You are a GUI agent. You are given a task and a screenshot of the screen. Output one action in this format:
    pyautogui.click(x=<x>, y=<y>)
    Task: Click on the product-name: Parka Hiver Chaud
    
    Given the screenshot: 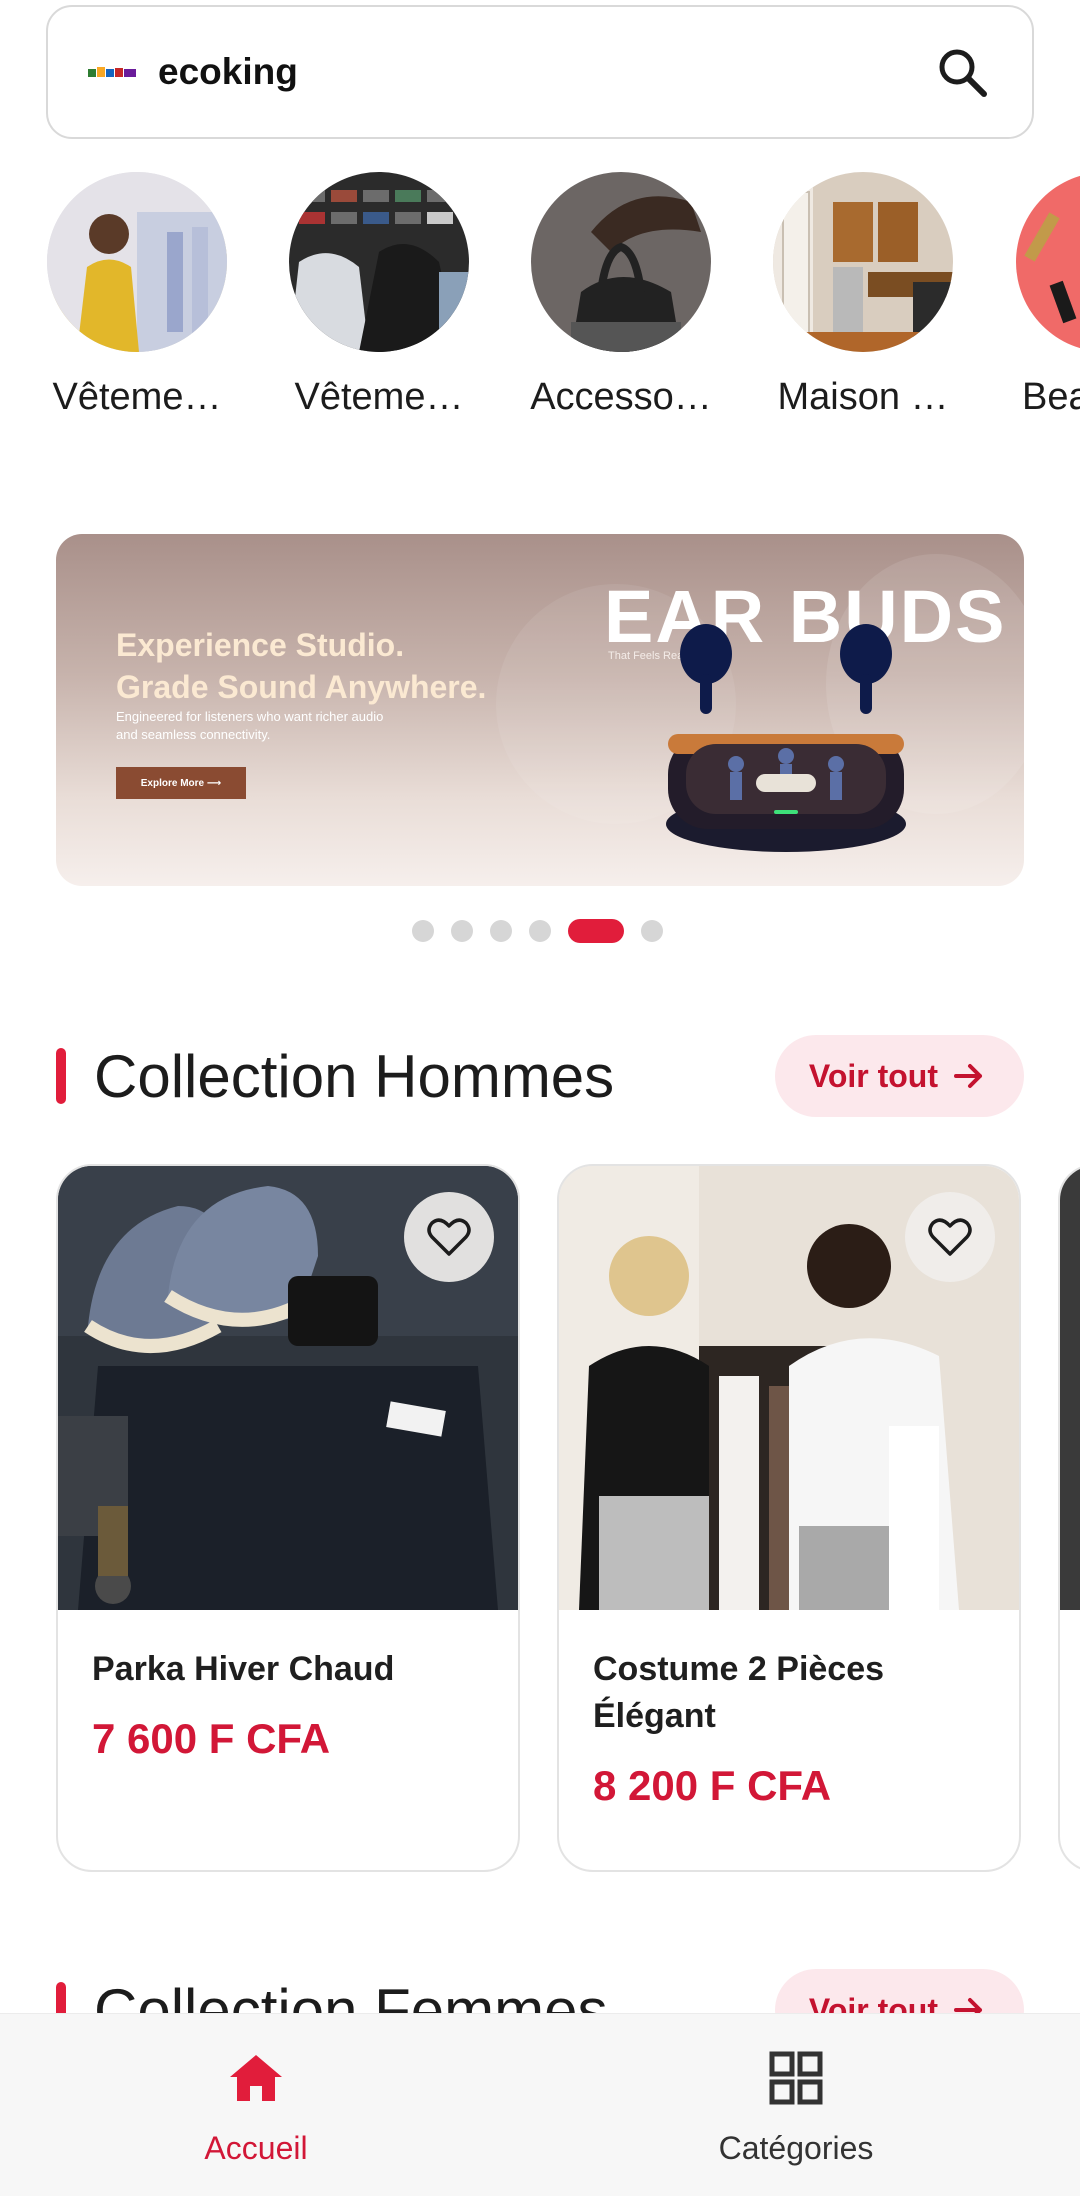 What is the action you would take?
    pyautogui.click(x=243, y=1669)
    